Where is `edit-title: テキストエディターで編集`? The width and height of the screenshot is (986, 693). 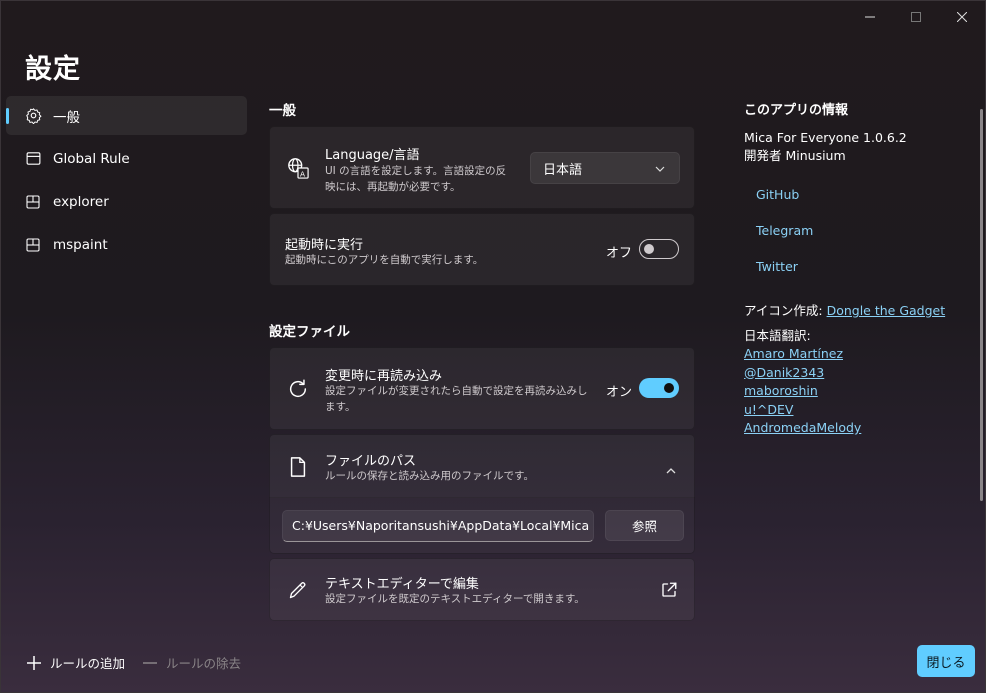 edit-title: テキストエディターで編集 is located at coordinates (402, 584).